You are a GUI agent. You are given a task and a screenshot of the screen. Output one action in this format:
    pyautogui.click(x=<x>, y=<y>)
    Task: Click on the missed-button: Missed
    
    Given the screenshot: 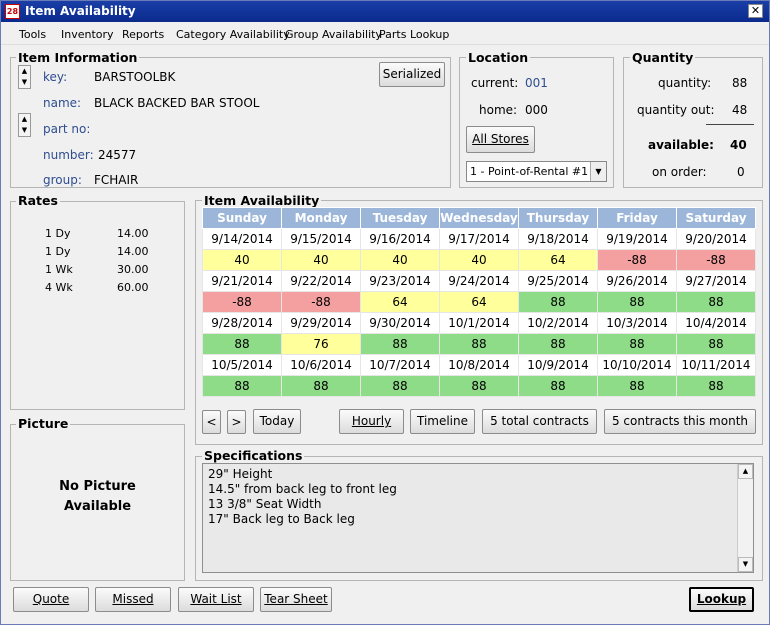 What is the action you would take?
    pyautogui.click(x=133, y=599)
    